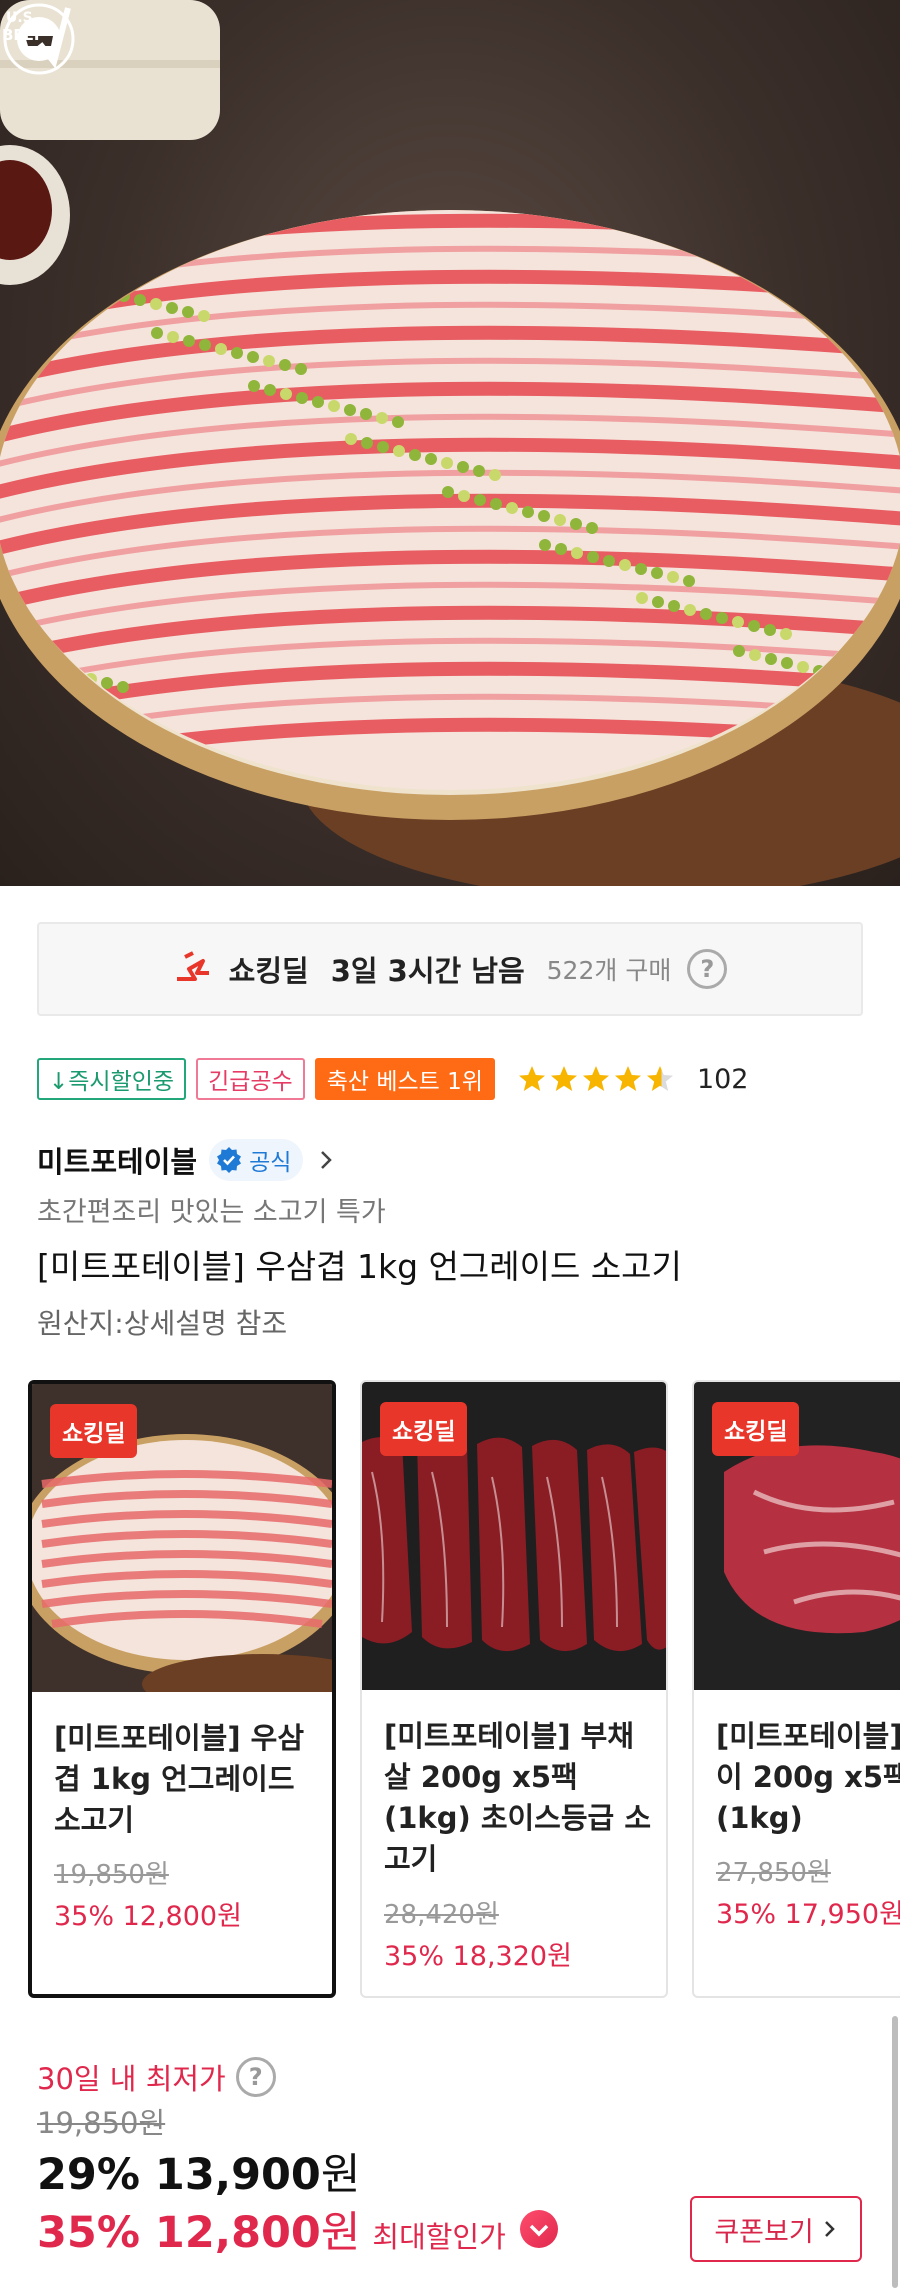 The width and height of the screenshot is (900, 2288). I want to click on card-product-name: [미트포테이블] 꽃박이 200g x5팩 (1kg), so click(808, 1777).